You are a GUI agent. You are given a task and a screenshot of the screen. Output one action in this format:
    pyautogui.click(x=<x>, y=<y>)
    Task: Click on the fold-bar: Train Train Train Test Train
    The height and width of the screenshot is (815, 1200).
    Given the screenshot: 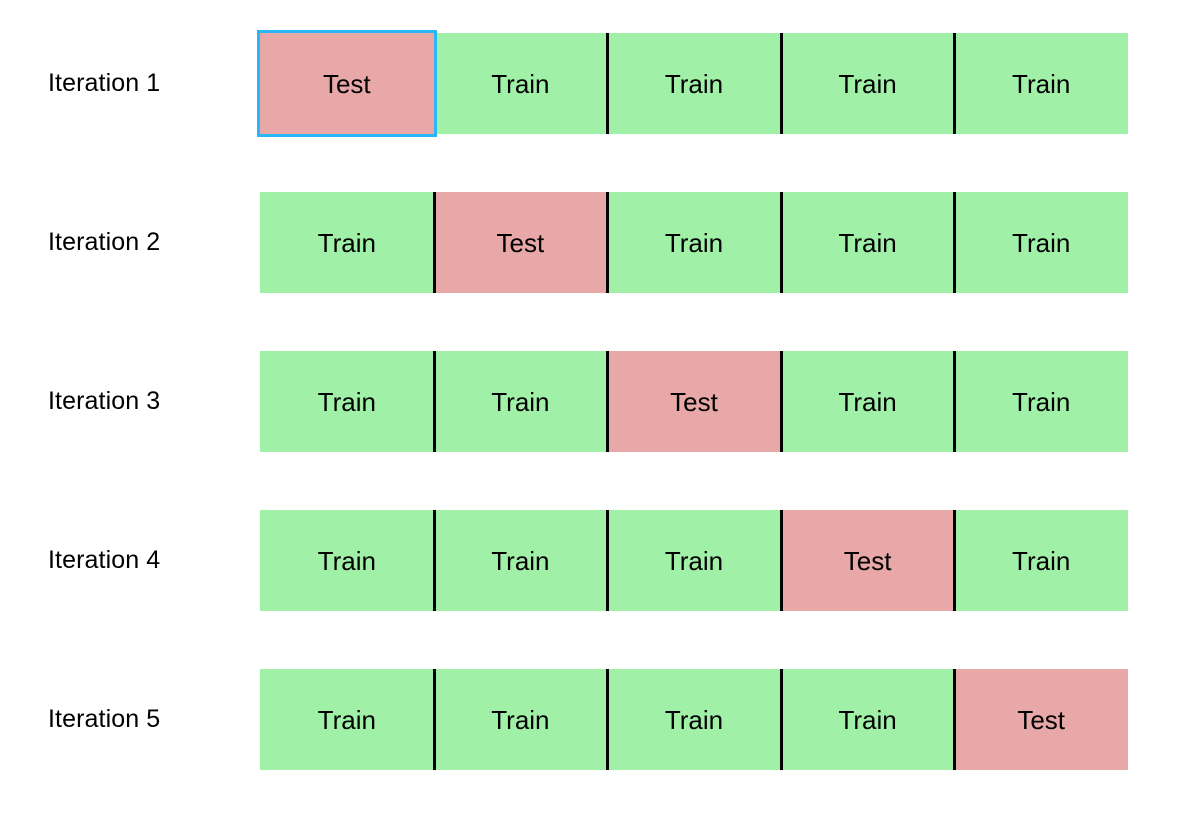 What is the action you would take?
    pyautogui.click(x=694, y=560)
    